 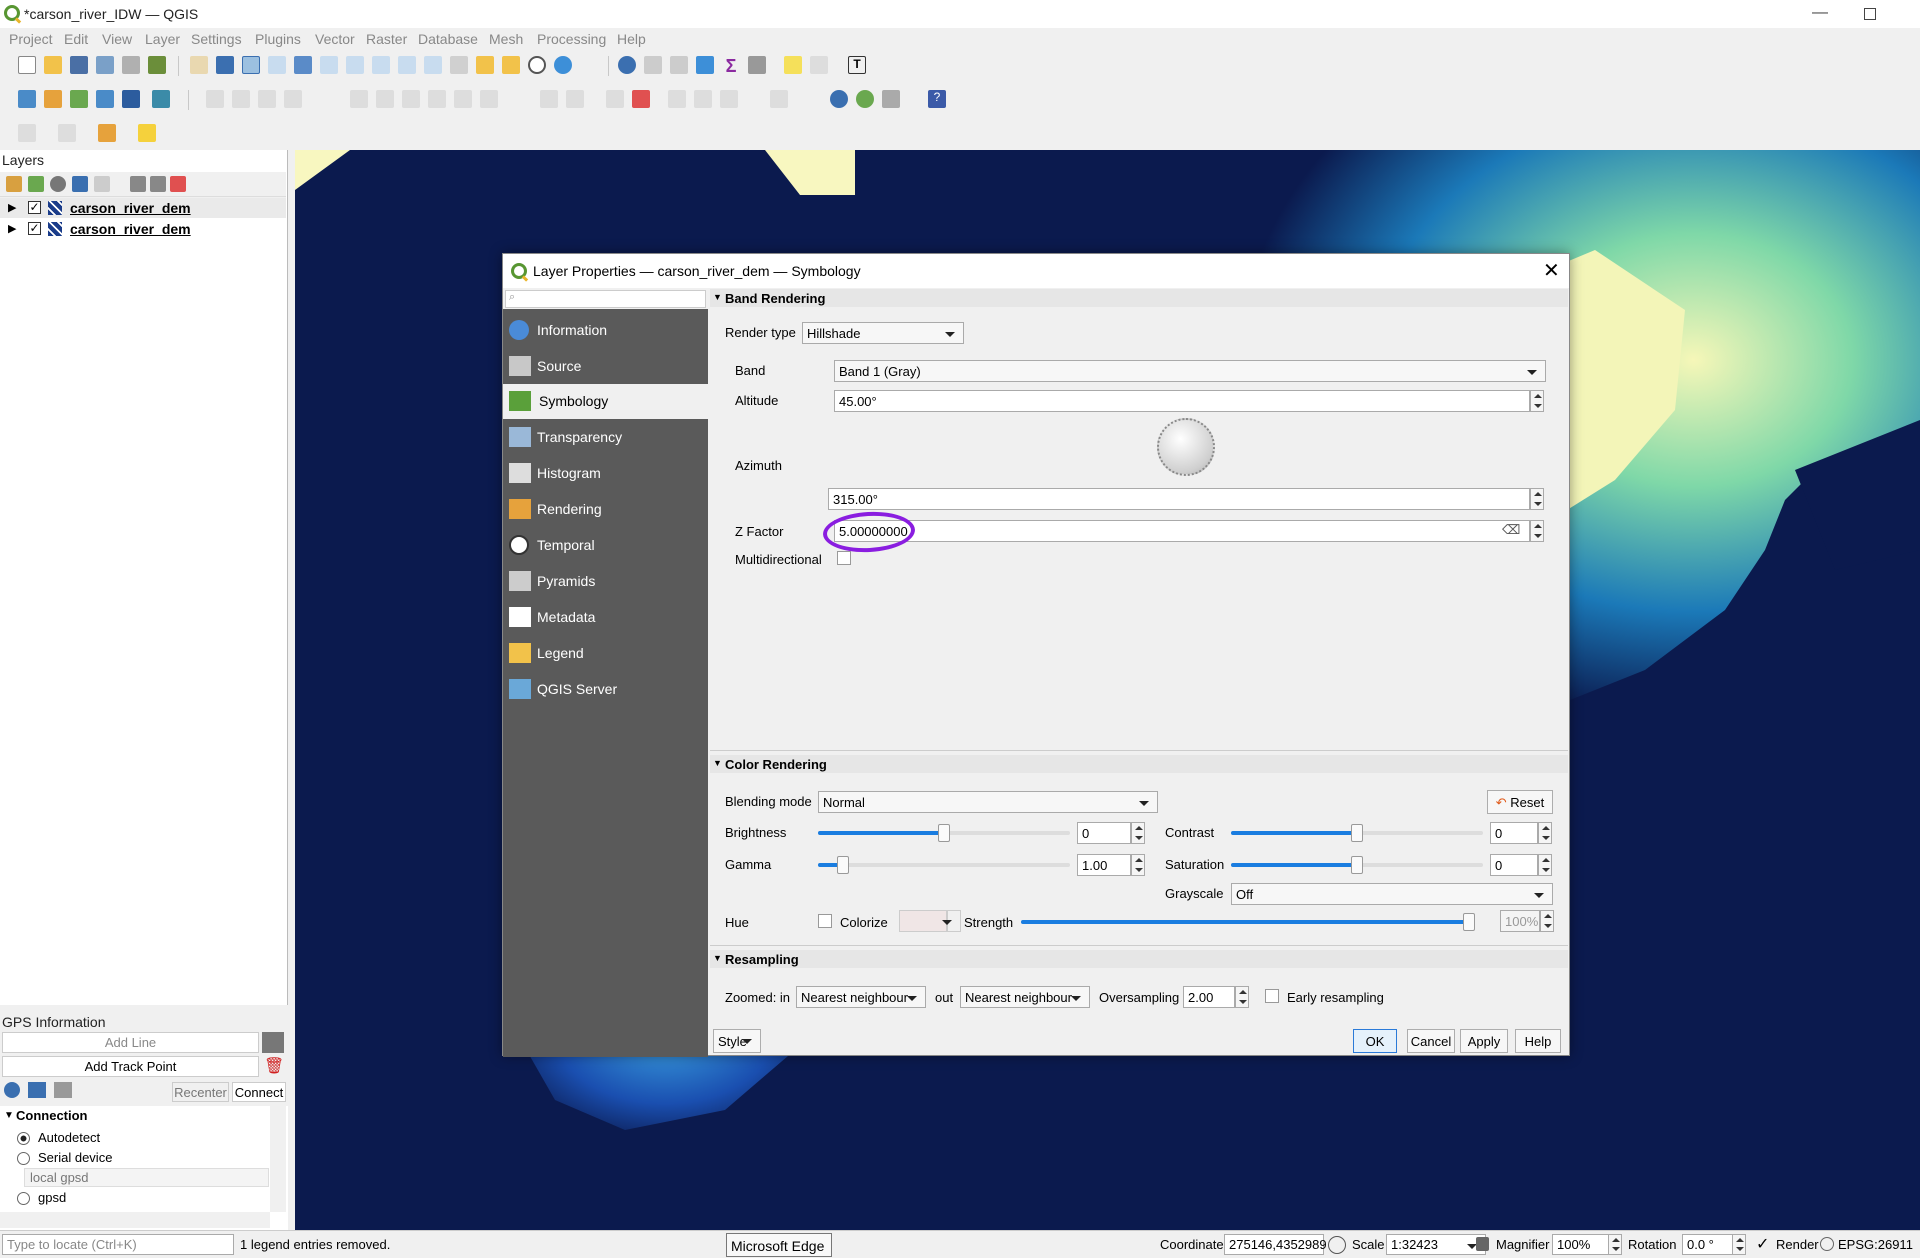 I want to click on resampling-header-bar: ▼ Resampling, so click(x=1139, y=959).